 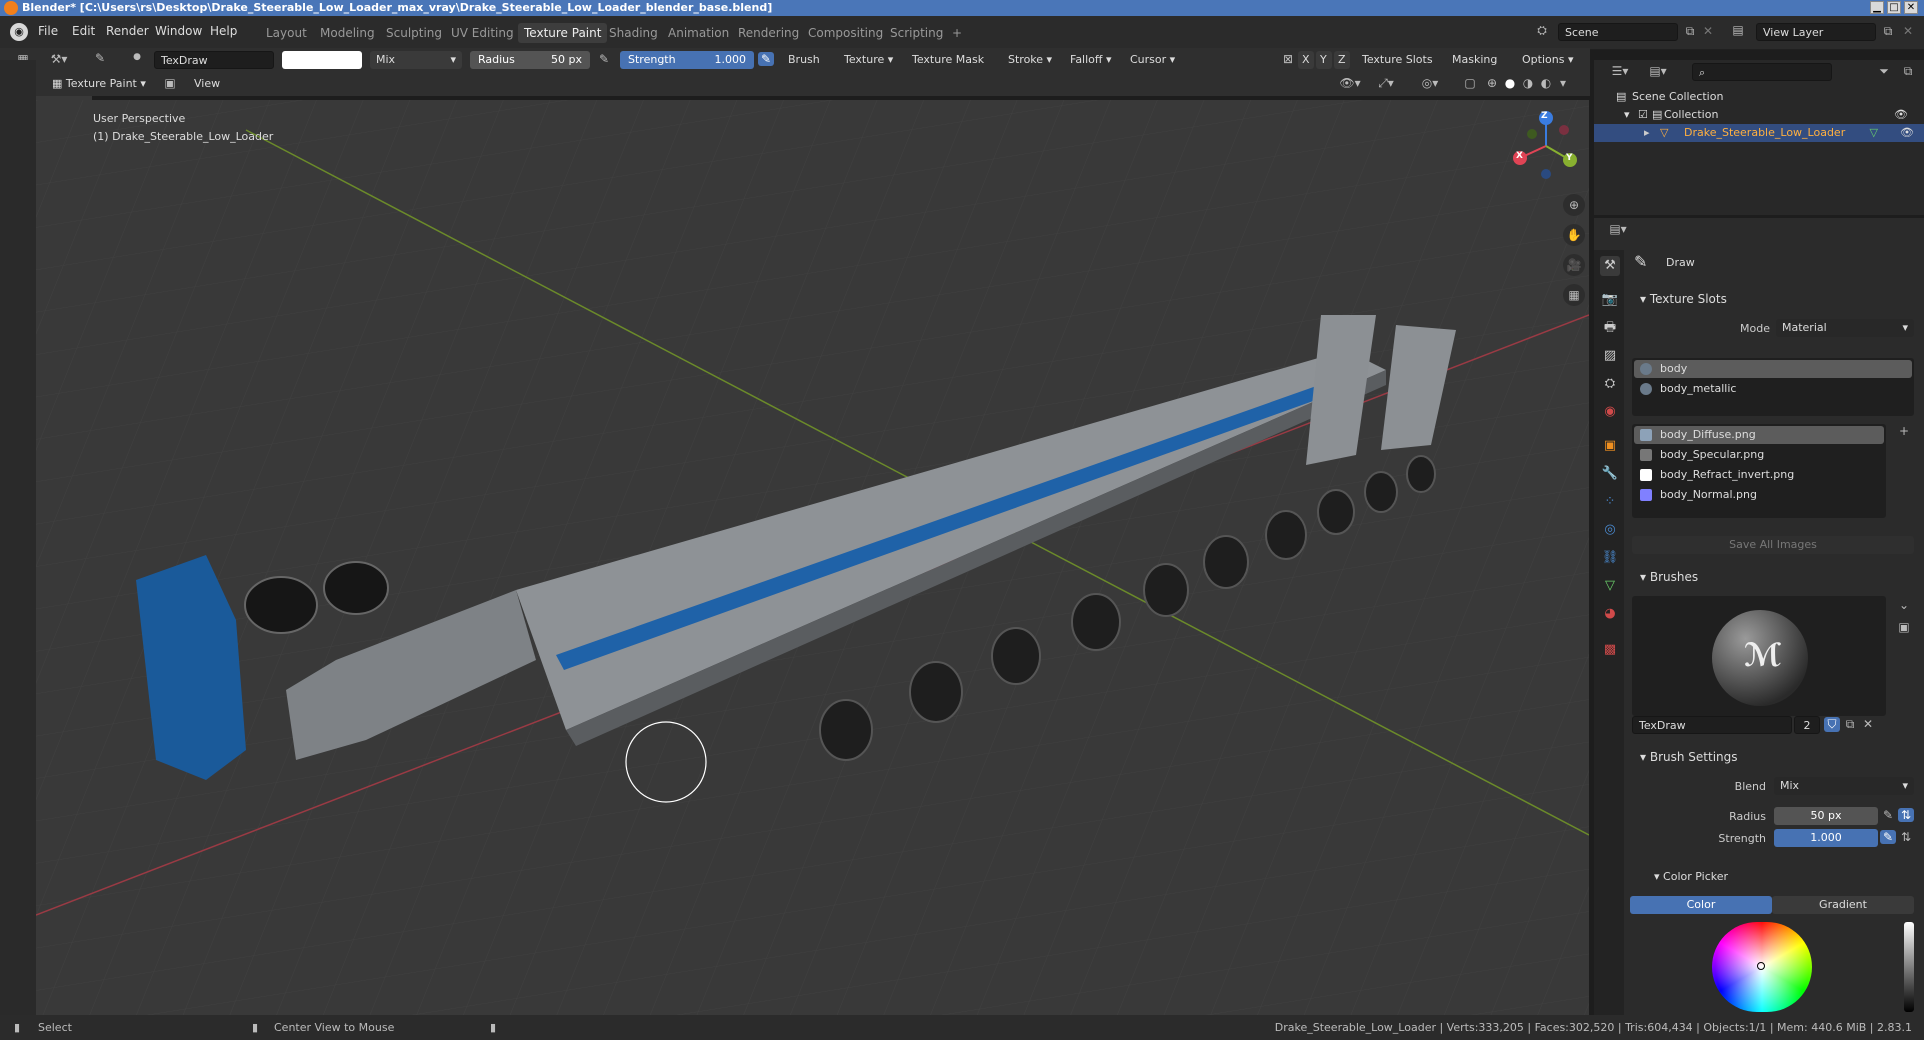 What do you see at coordinates (1908, 31) in the screenshot?
I see `delete-view-layer-icon: ✕` at bounding box center [1908, 31].